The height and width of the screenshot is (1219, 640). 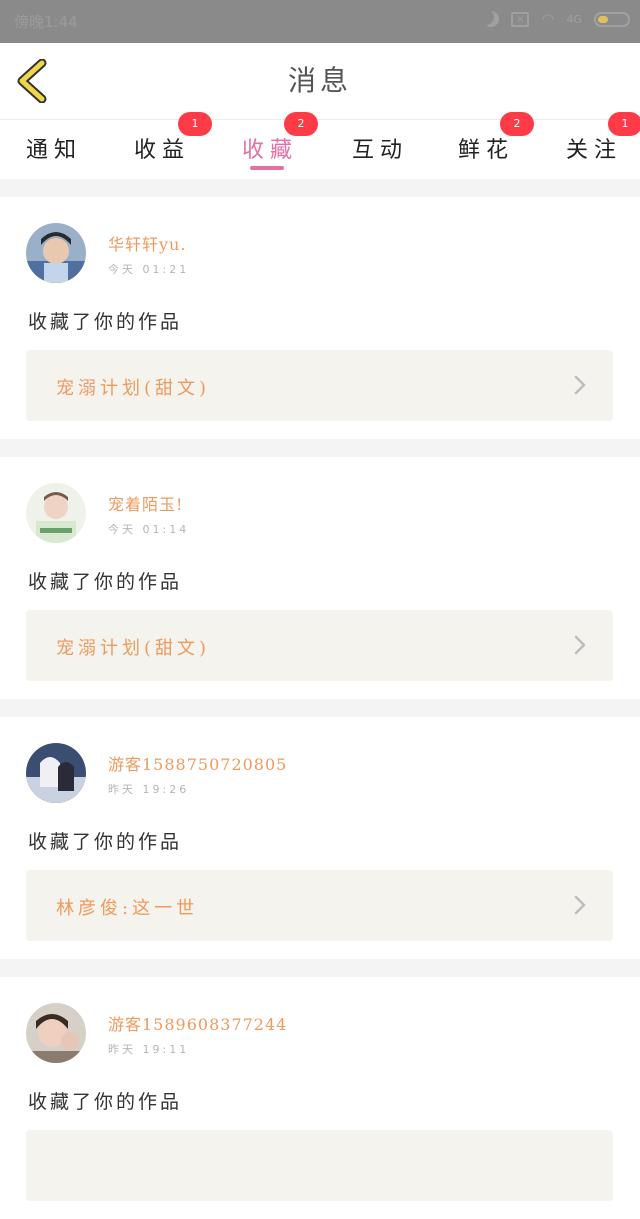 I want to click on tab-label: 鲜花, so click(x=486, y=150).